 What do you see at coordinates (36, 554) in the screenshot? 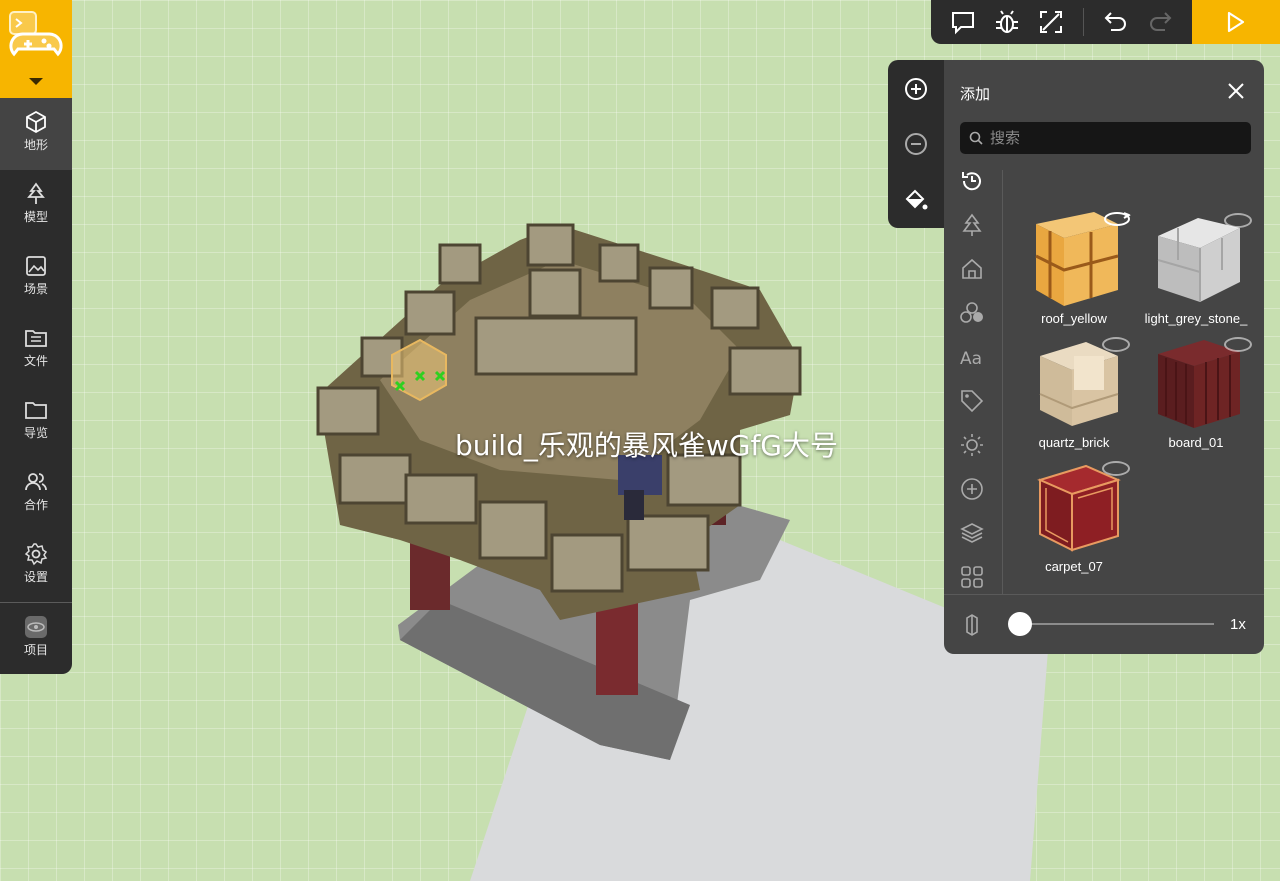
I see `gear-icon` at bounding box center [36, 554].